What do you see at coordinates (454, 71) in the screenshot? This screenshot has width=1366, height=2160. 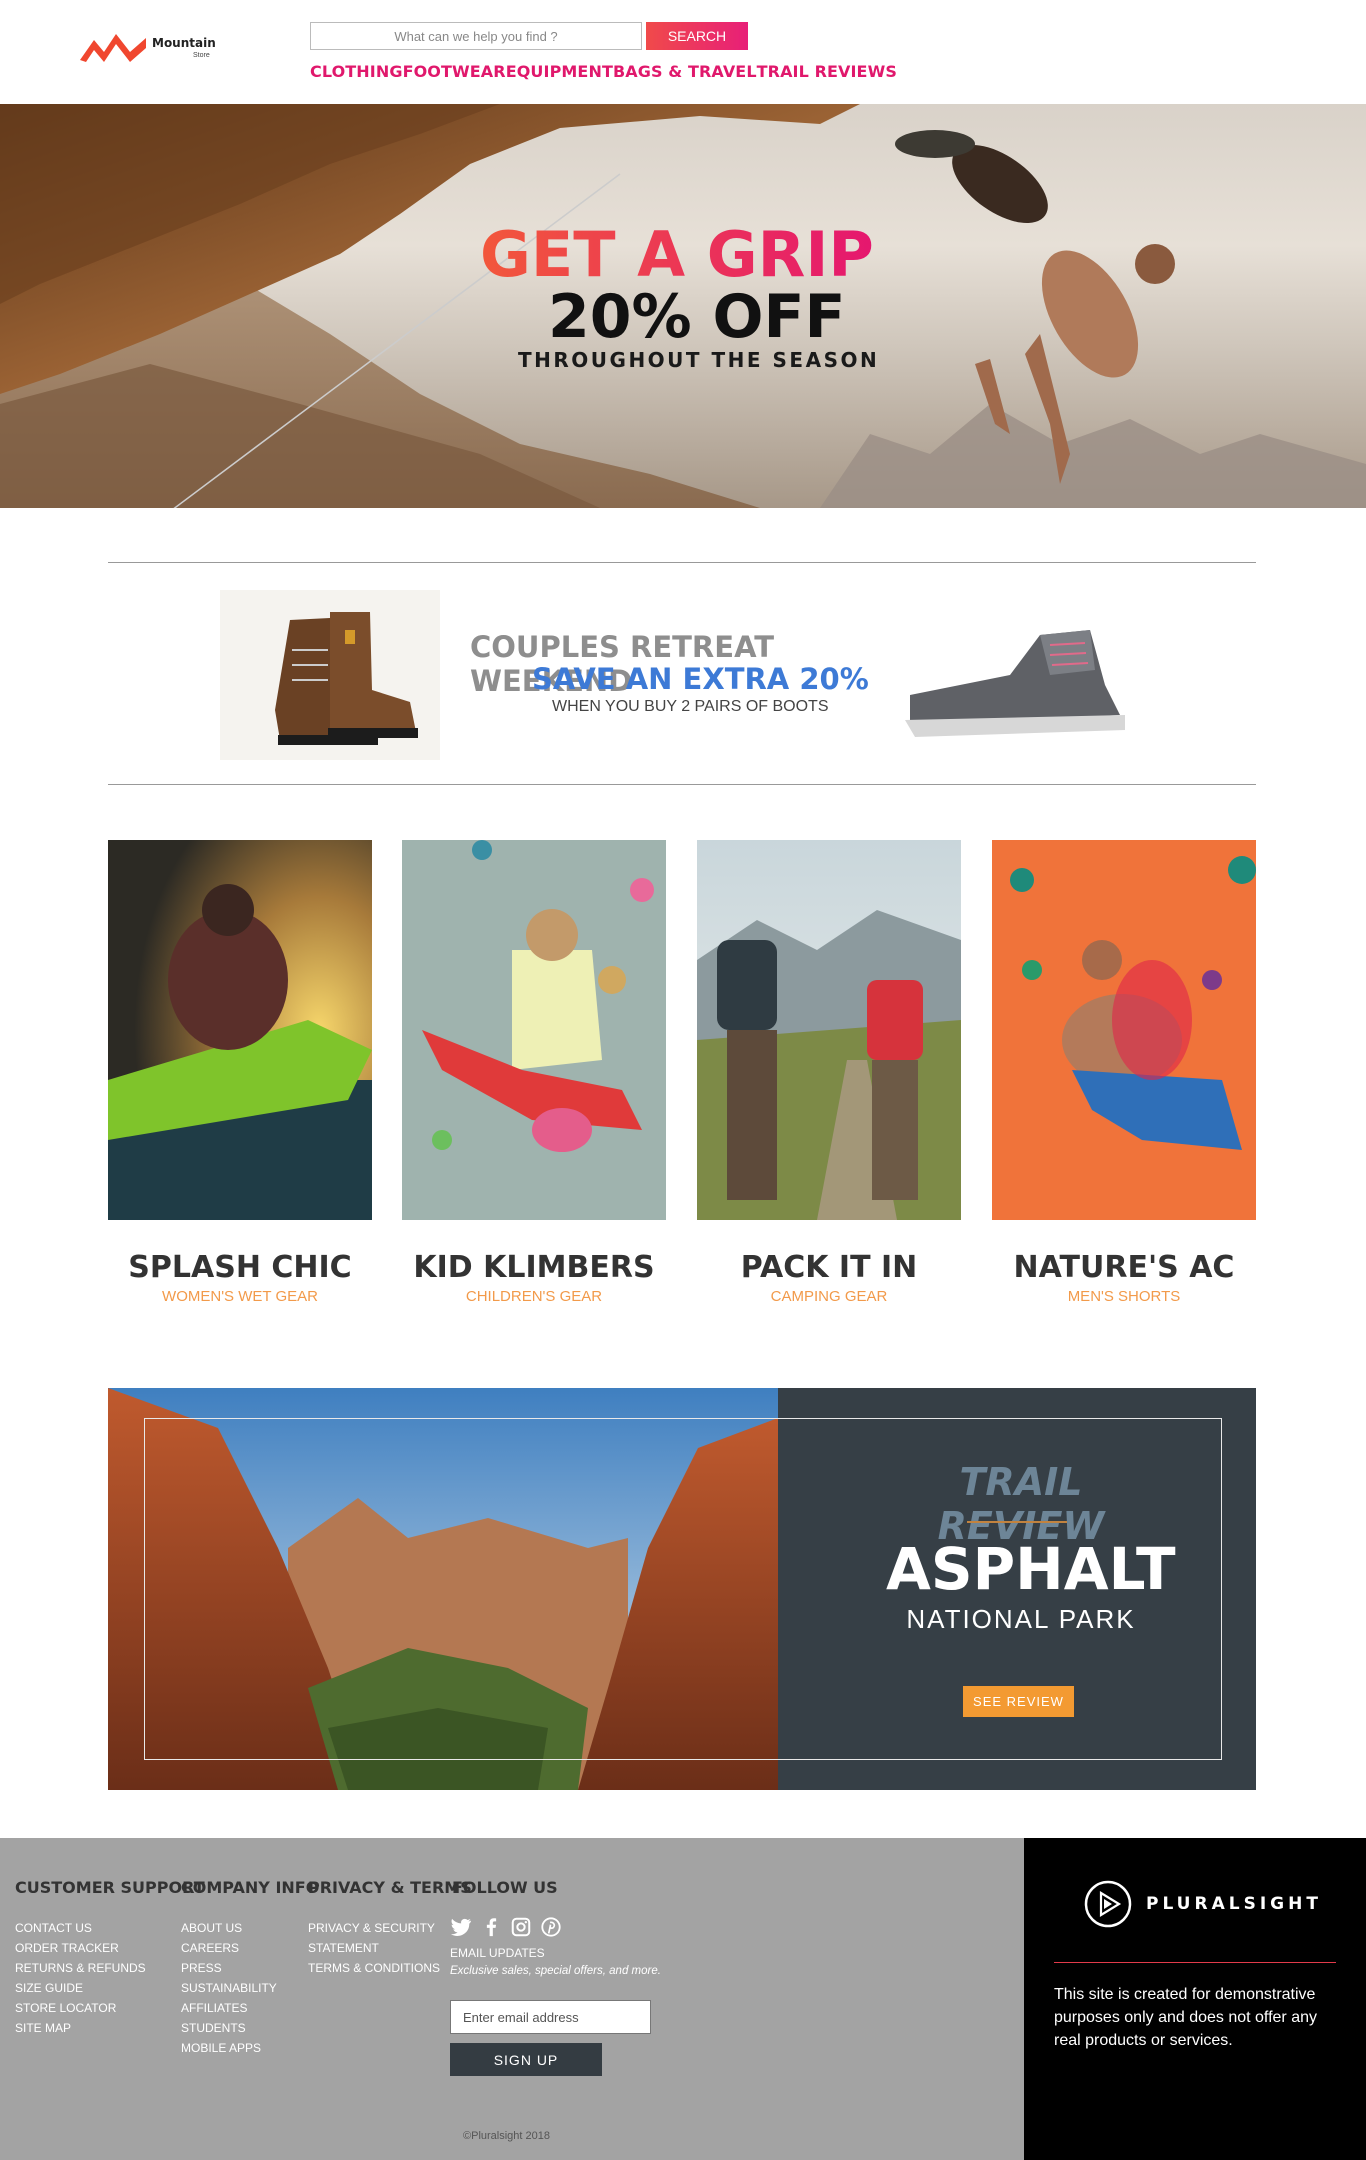 I see `nav-footwear: FOOTWEAR` at bounding box center [454, 71].